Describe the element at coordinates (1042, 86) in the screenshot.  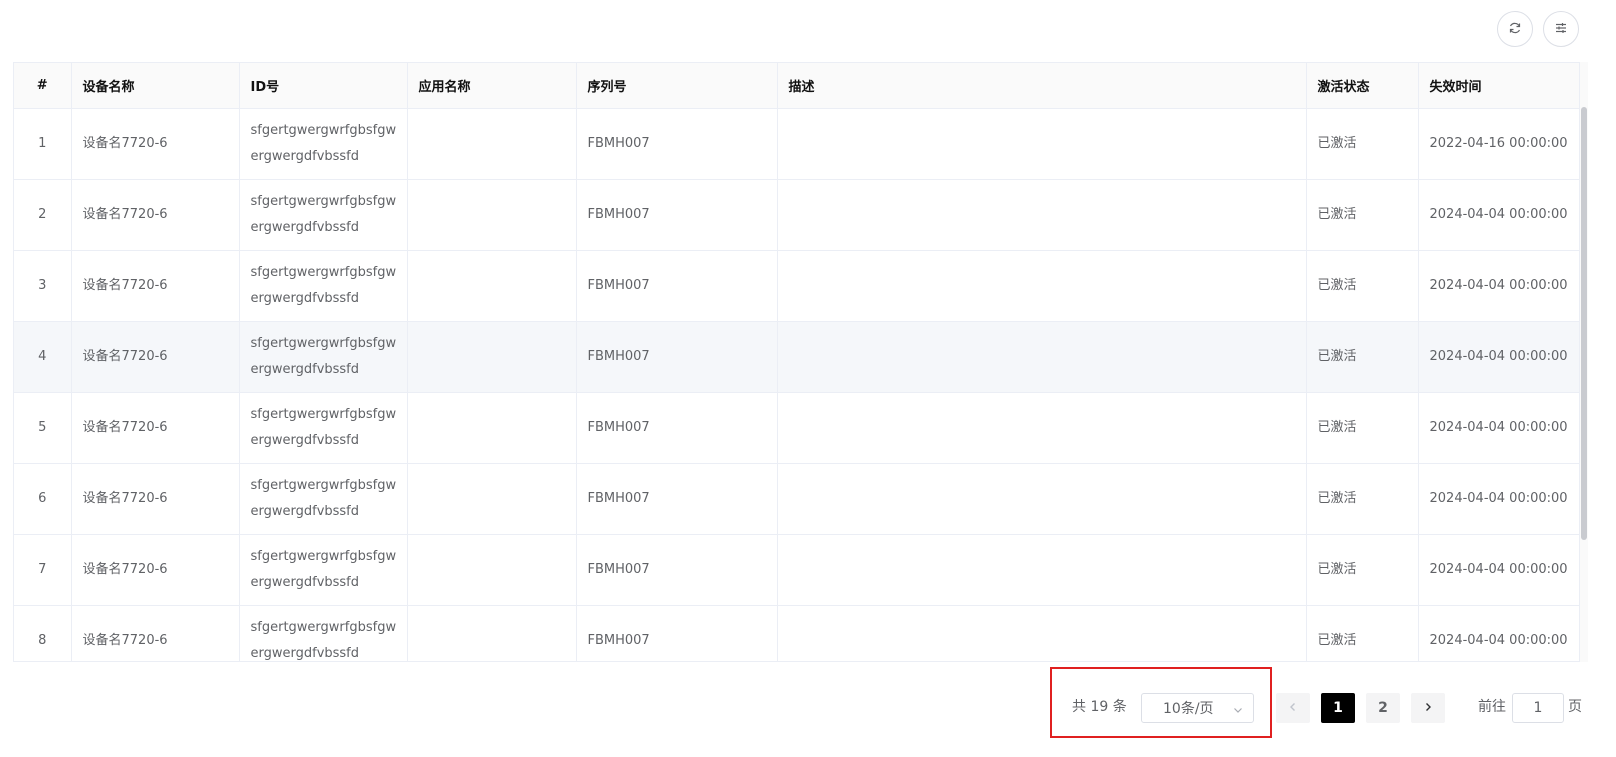
I see `column-header-description: 描述` at that location.